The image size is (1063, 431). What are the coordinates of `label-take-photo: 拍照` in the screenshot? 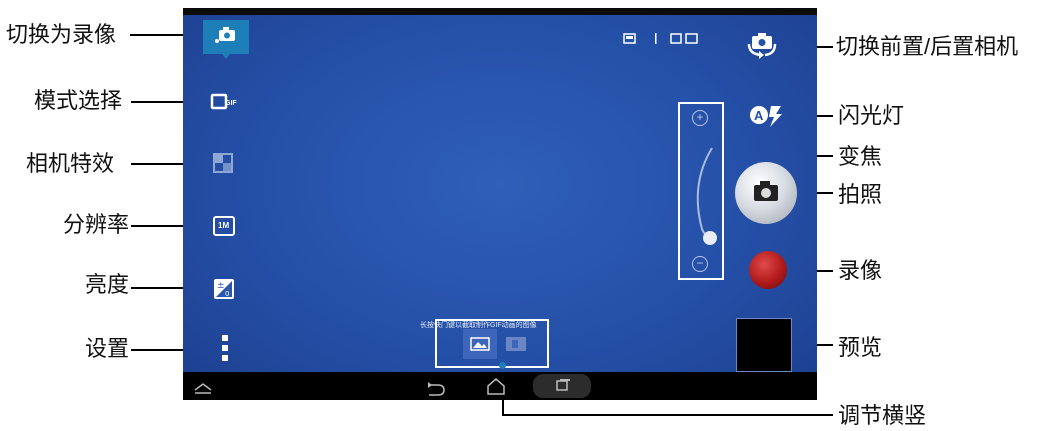 It's located at (860, 194).